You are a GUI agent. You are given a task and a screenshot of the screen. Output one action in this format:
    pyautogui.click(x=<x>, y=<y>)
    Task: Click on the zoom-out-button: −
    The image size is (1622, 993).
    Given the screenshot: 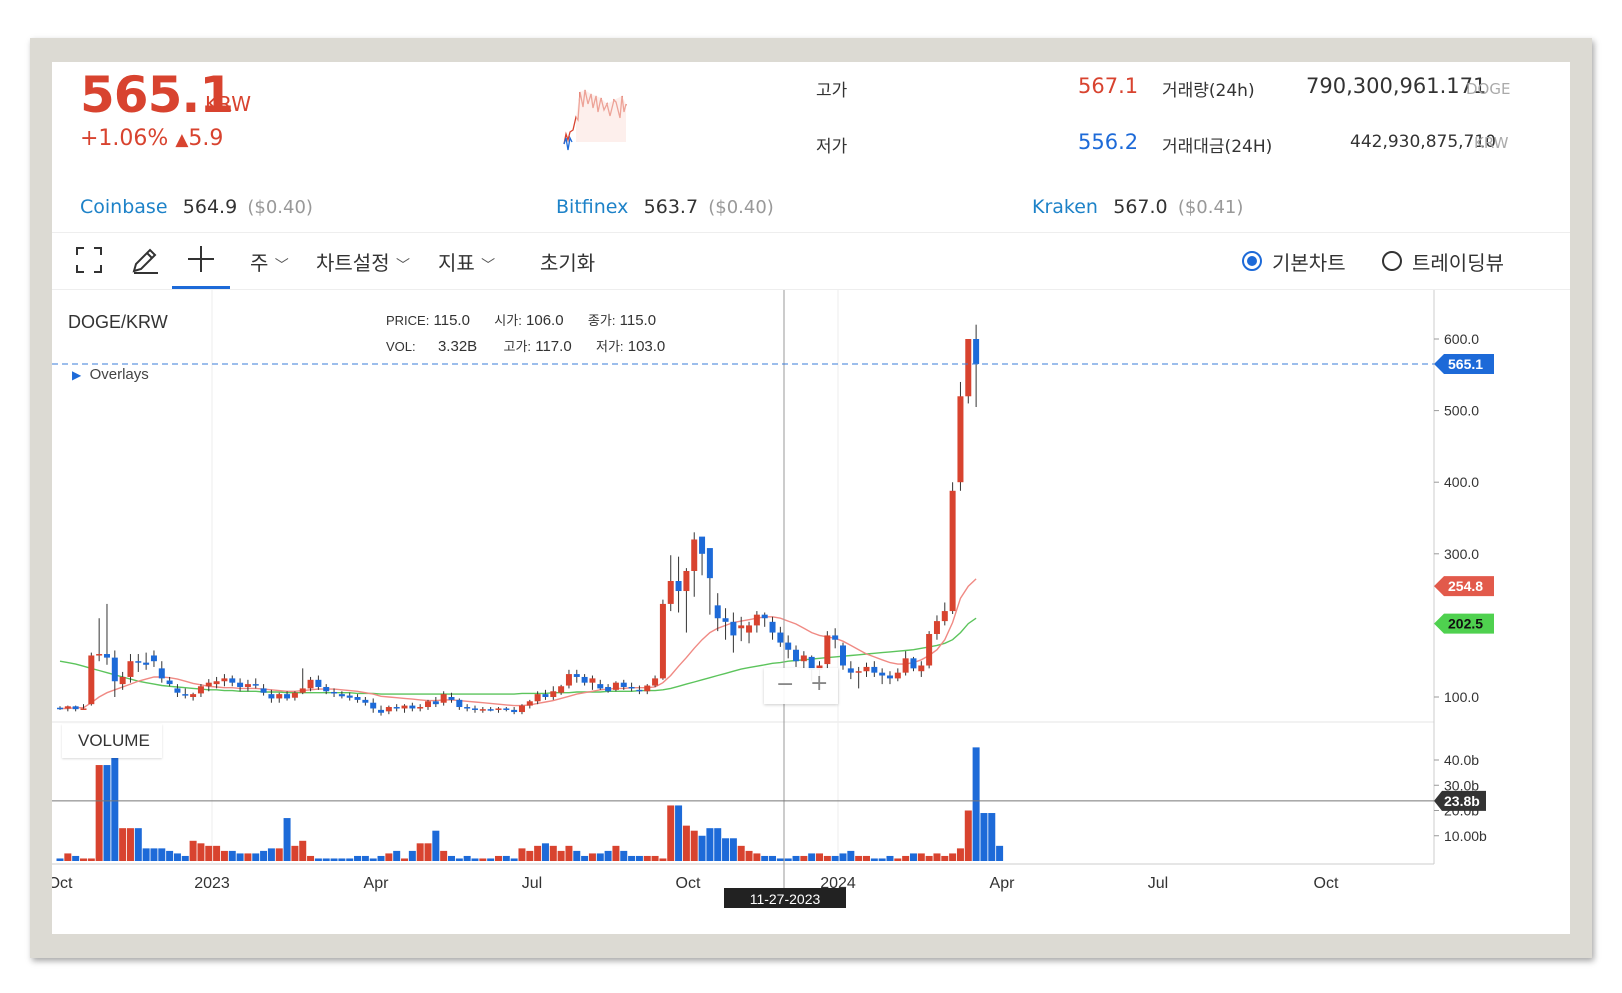 What is the action you would take?
    pyautogui.click(x=785, y=684)
    